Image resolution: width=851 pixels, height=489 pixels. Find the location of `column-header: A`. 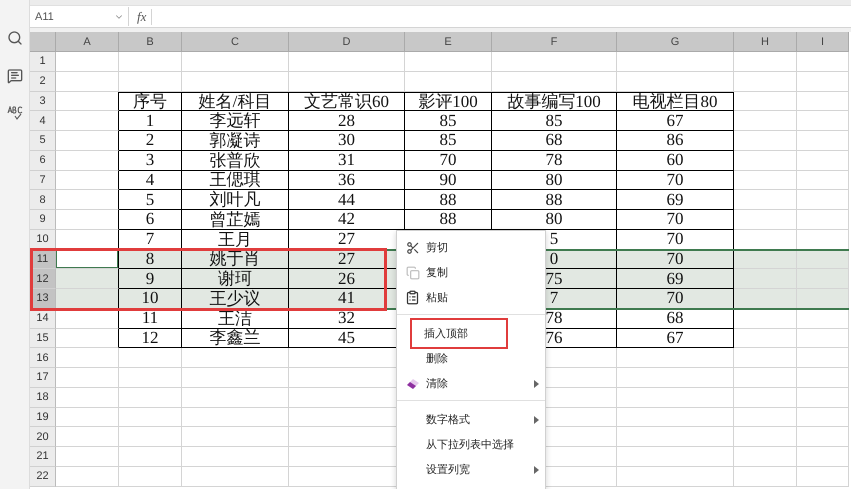

column-header: A is located at coordinates (87, 42).